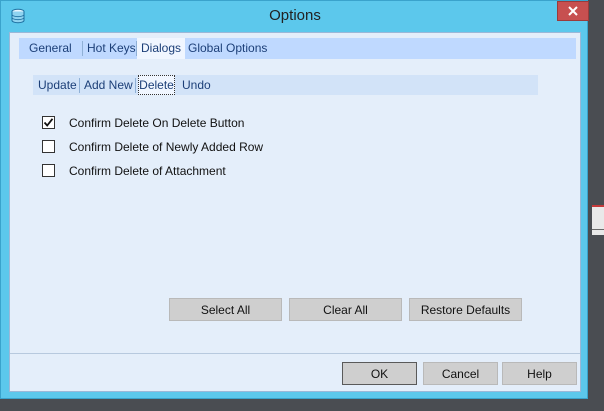 The height and width of the screenshot is (411, 604). What do you see at coordinates (379, 373) in the screenshot?
I see `ok-button: OK` at bounding box center [379, 373].